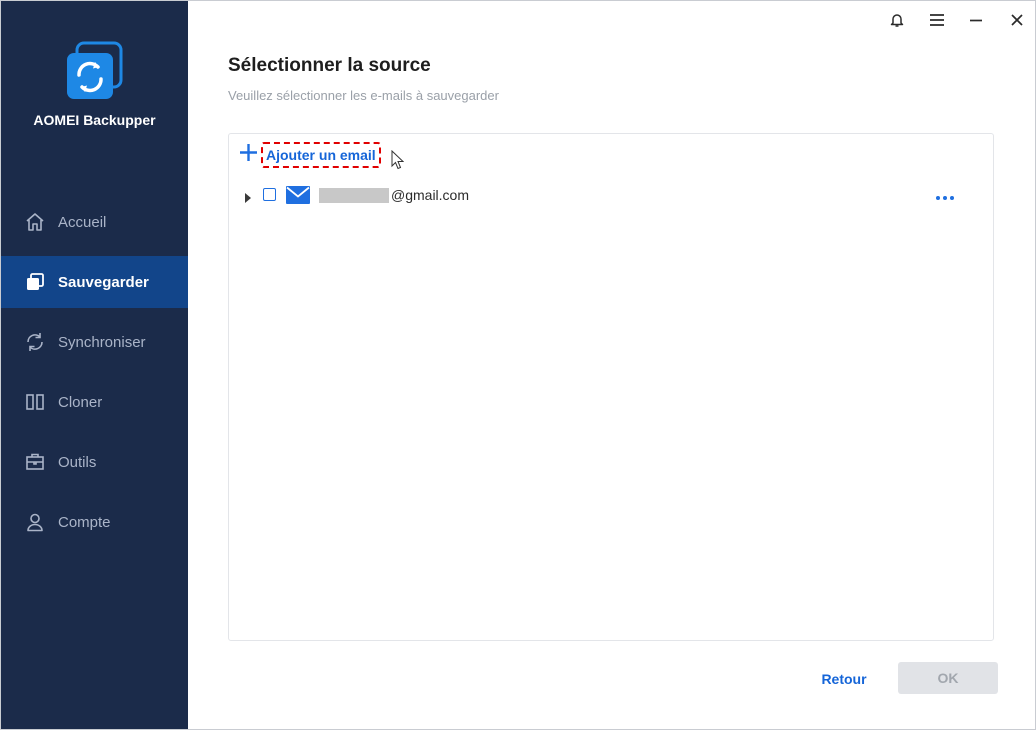 The width and height of the screenshot is (1036, 730). Describe the element at coordinates (298, 197) in the screenshot. I see `mail-icon` at that location.